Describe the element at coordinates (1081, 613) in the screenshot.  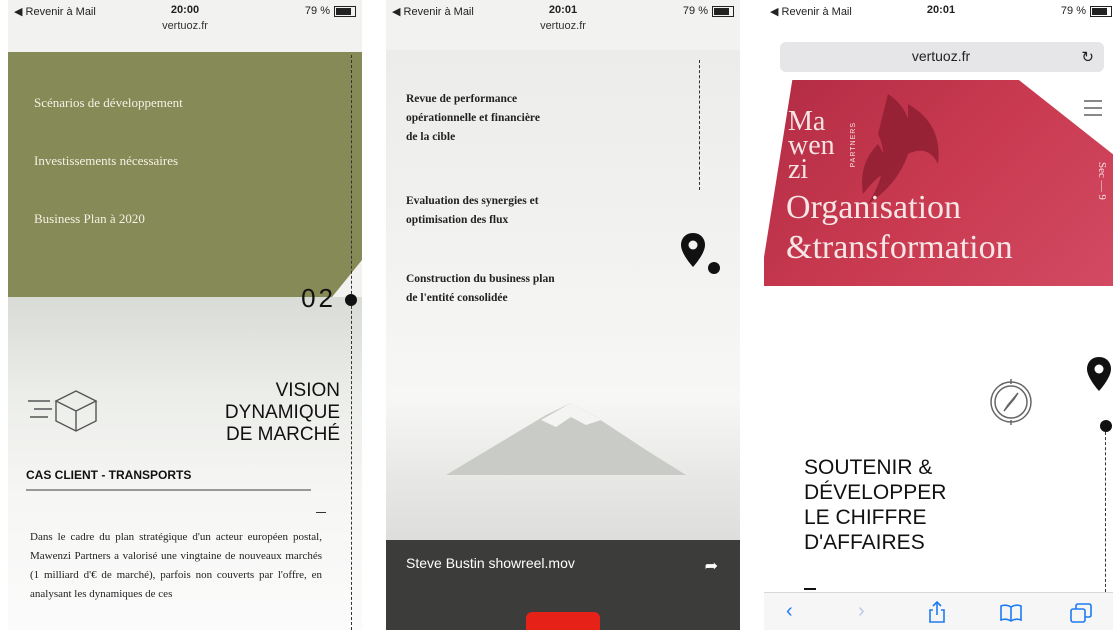
I see `tabs-icon` at that location.